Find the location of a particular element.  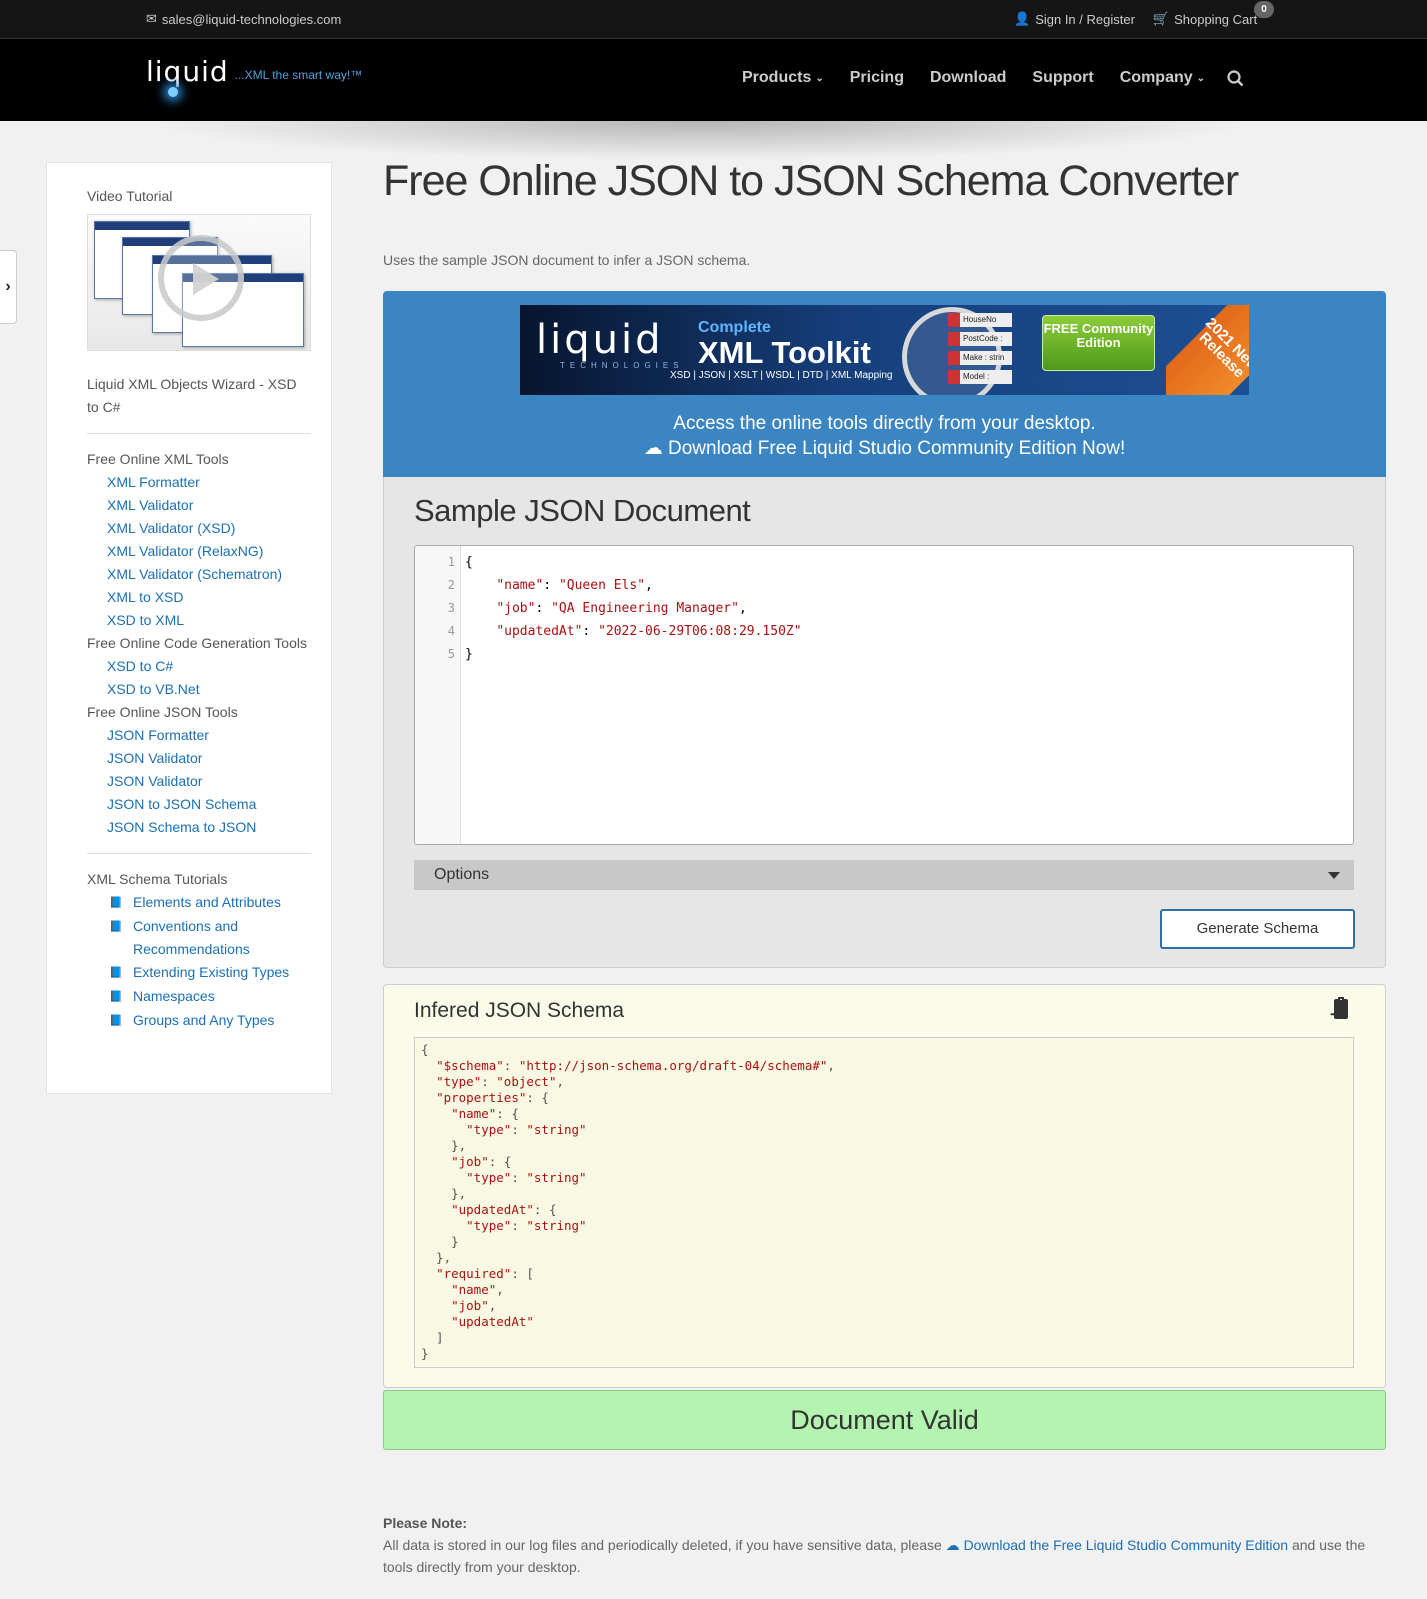

logo: liquid ...XML the smart way!™ is located at coordinates (254, 76).